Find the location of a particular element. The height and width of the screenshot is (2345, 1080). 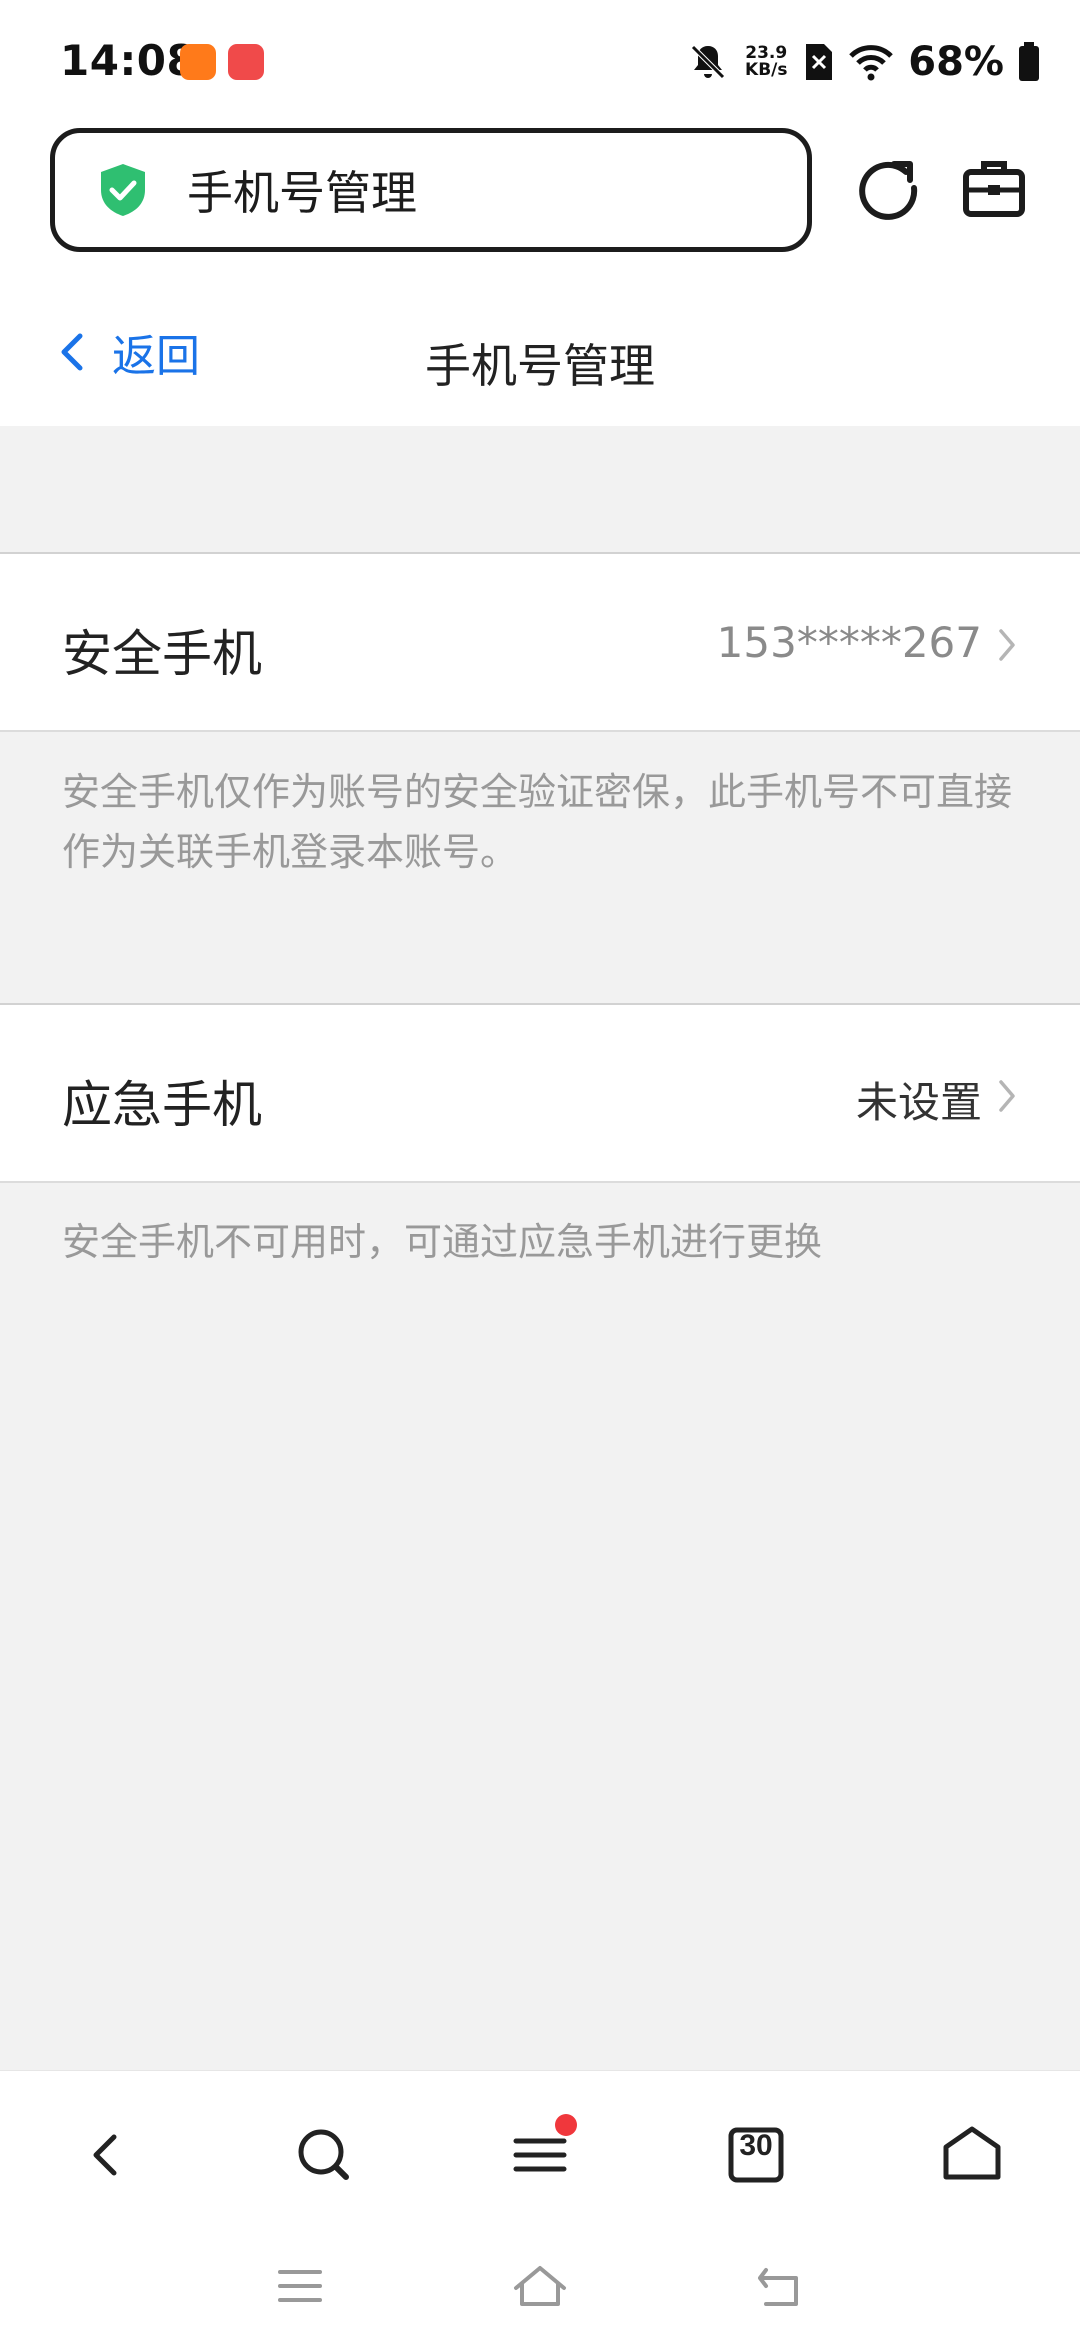

emergency-phone-value: 未设置 is located at coordinates (918, 1102).